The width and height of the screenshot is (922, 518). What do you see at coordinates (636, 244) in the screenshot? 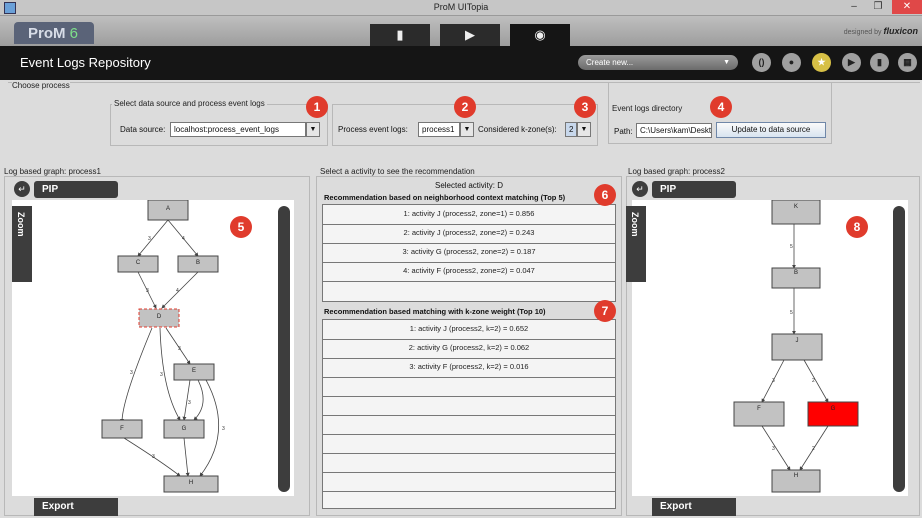
I see `zoom-panel-right: Zoom` at bounding box center [636, 244].